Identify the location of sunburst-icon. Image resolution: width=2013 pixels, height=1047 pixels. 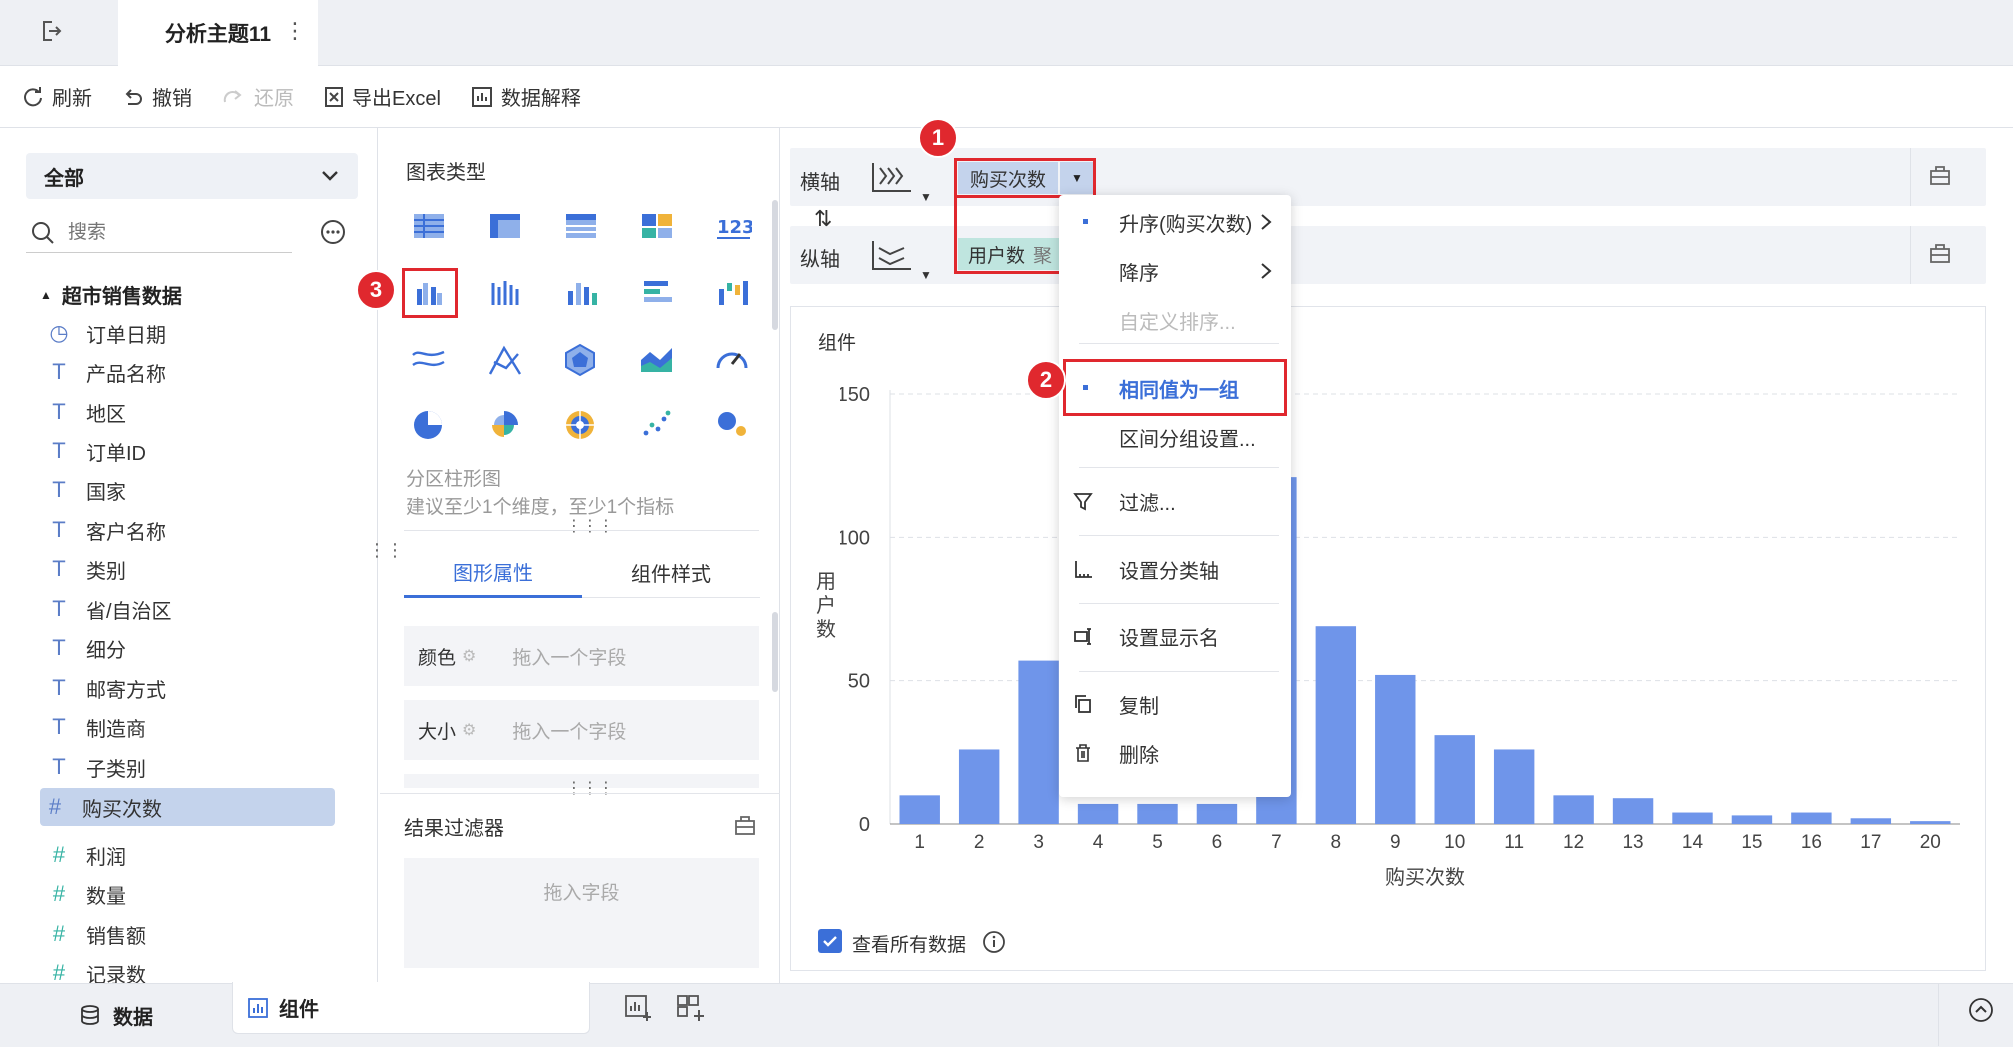
(580, 425).